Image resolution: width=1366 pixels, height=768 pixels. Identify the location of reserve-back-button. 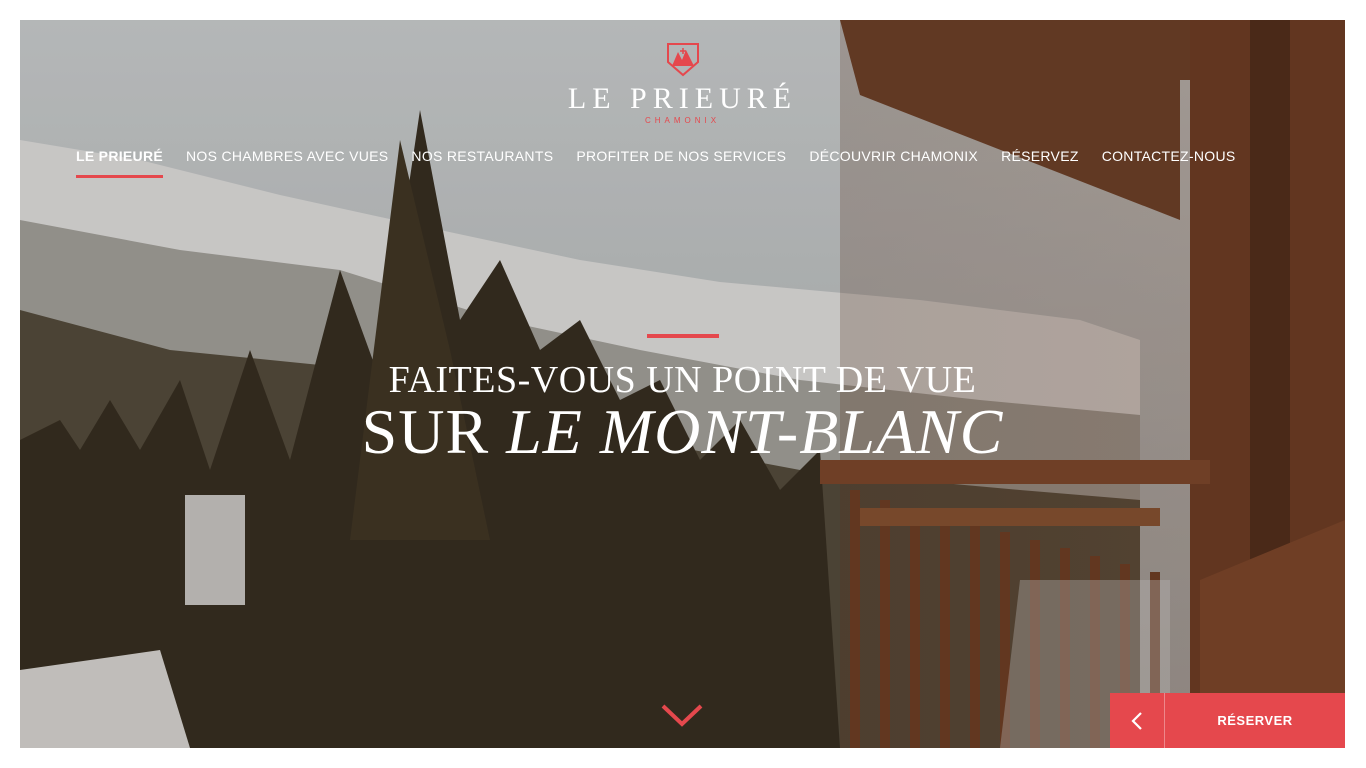
(1137, 720).